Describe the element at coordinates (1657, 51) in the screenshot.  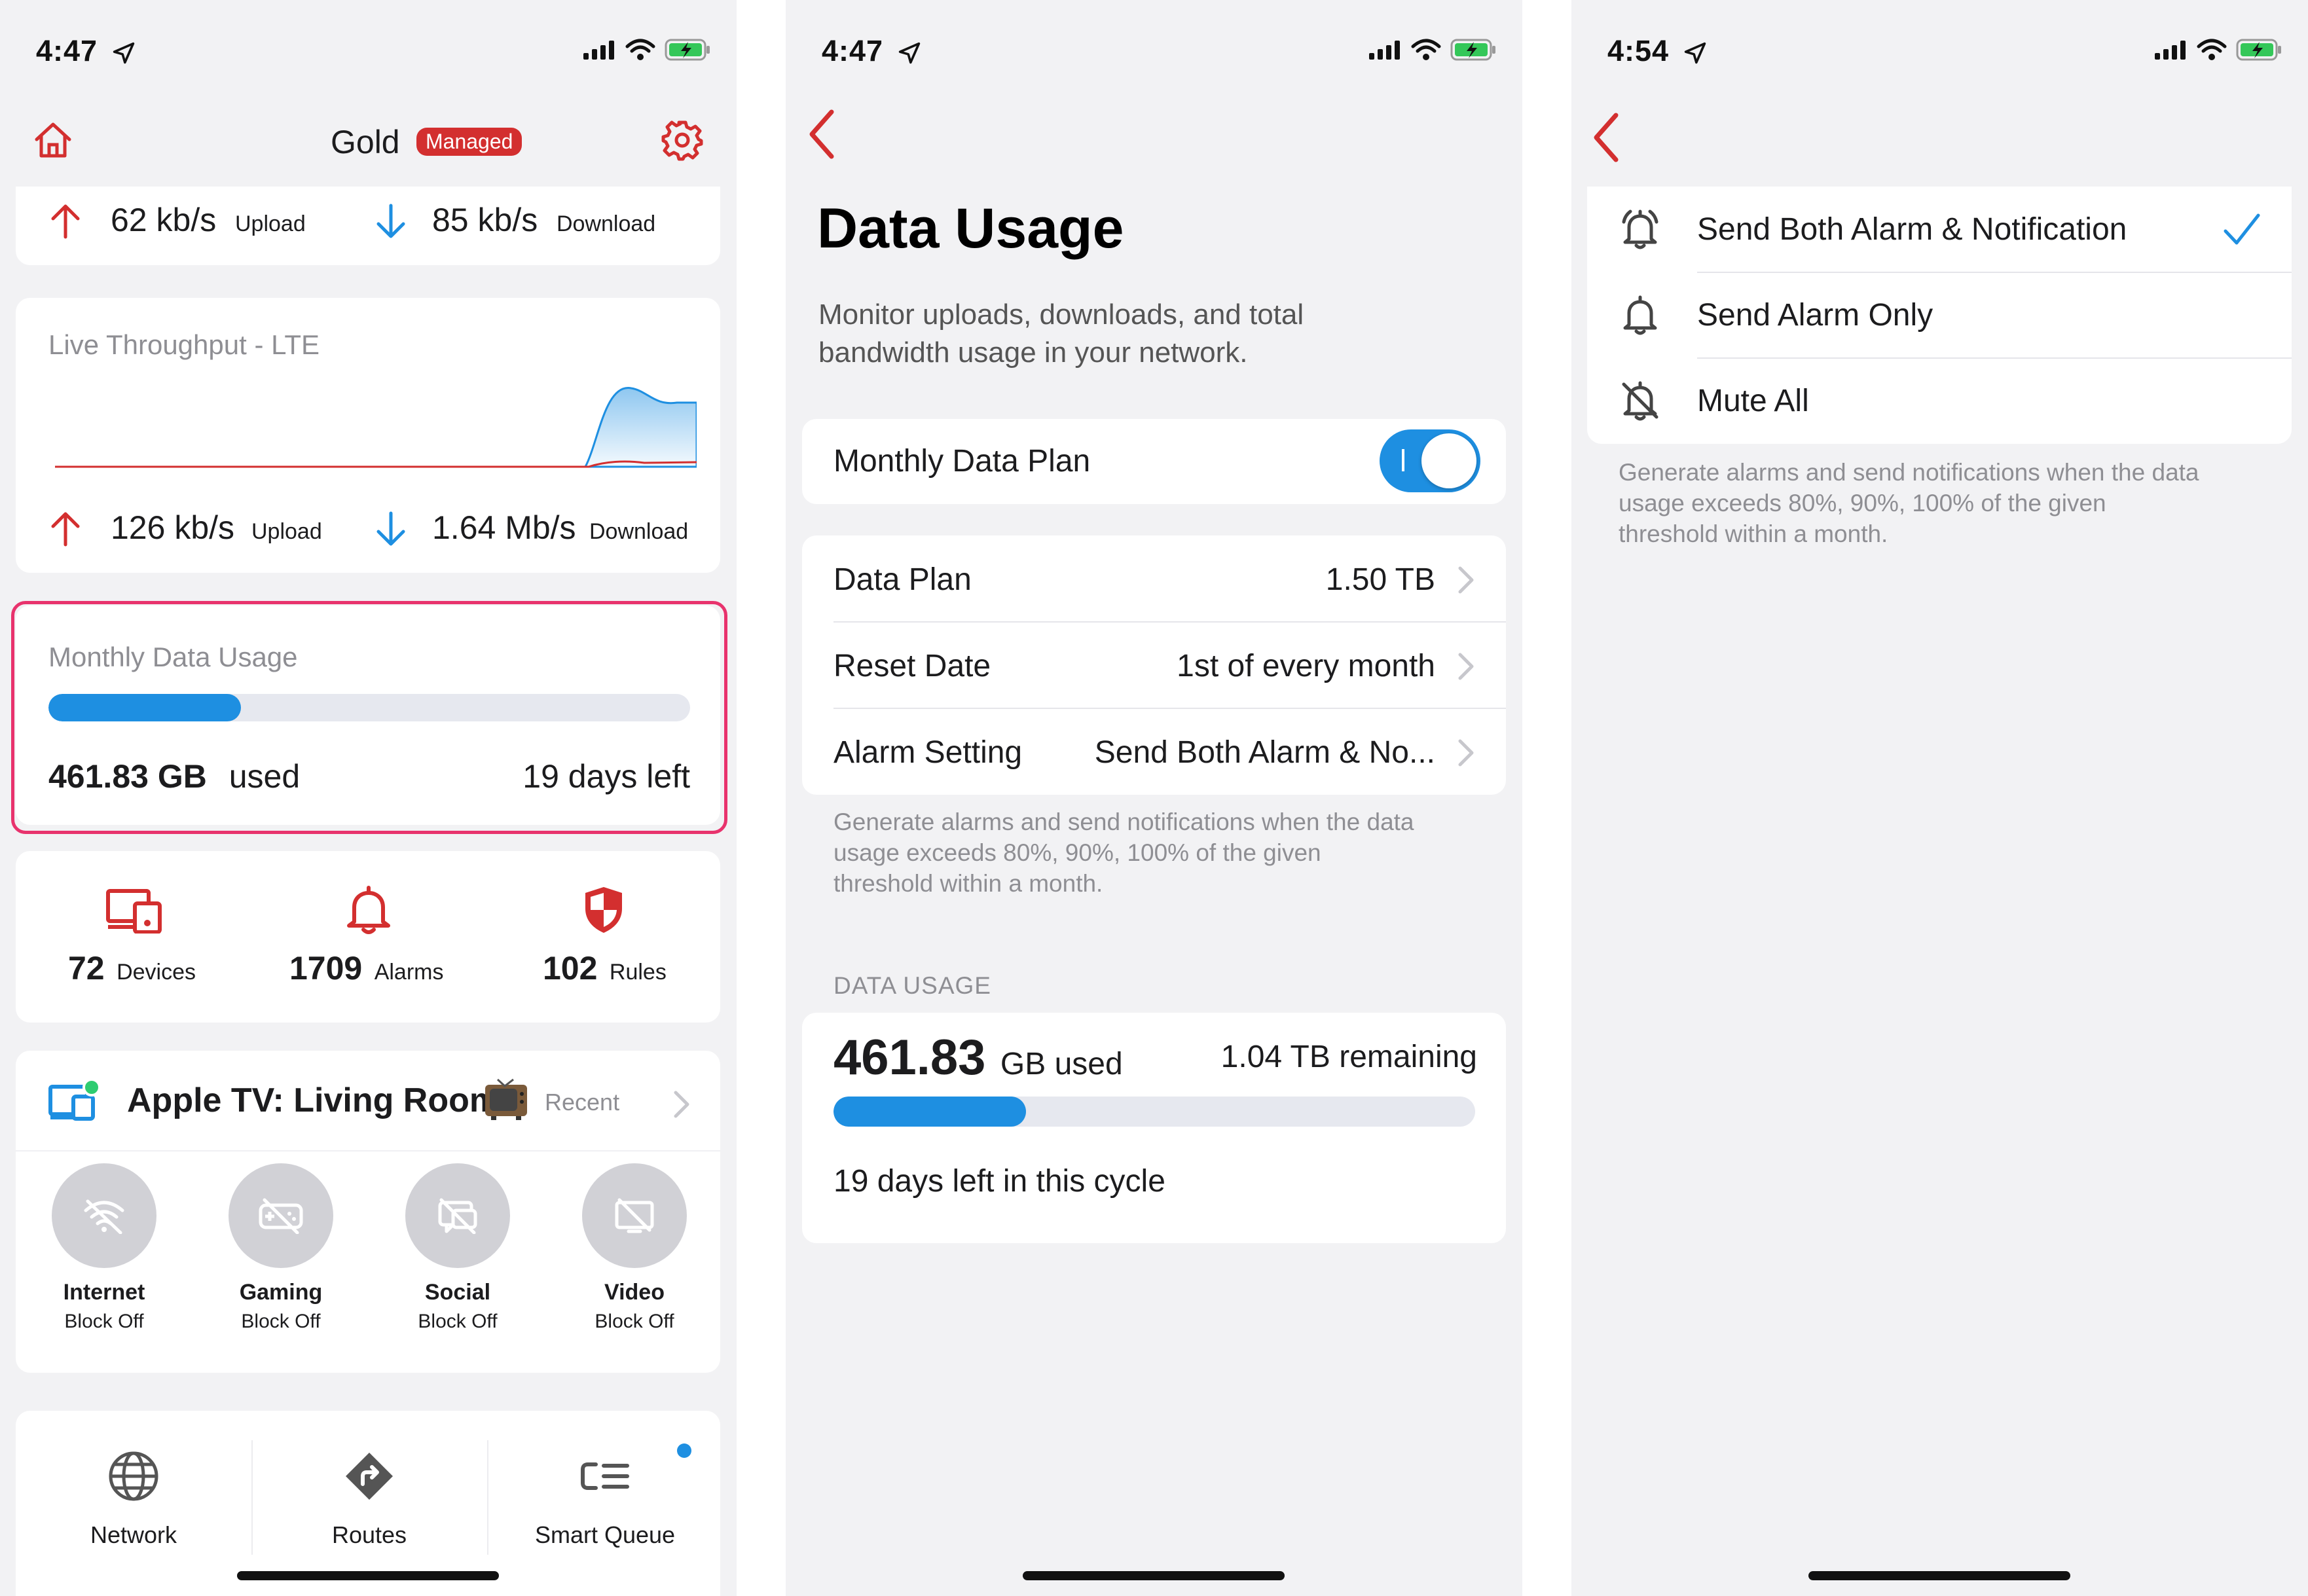
I see `status-time: 4:54` at that location.